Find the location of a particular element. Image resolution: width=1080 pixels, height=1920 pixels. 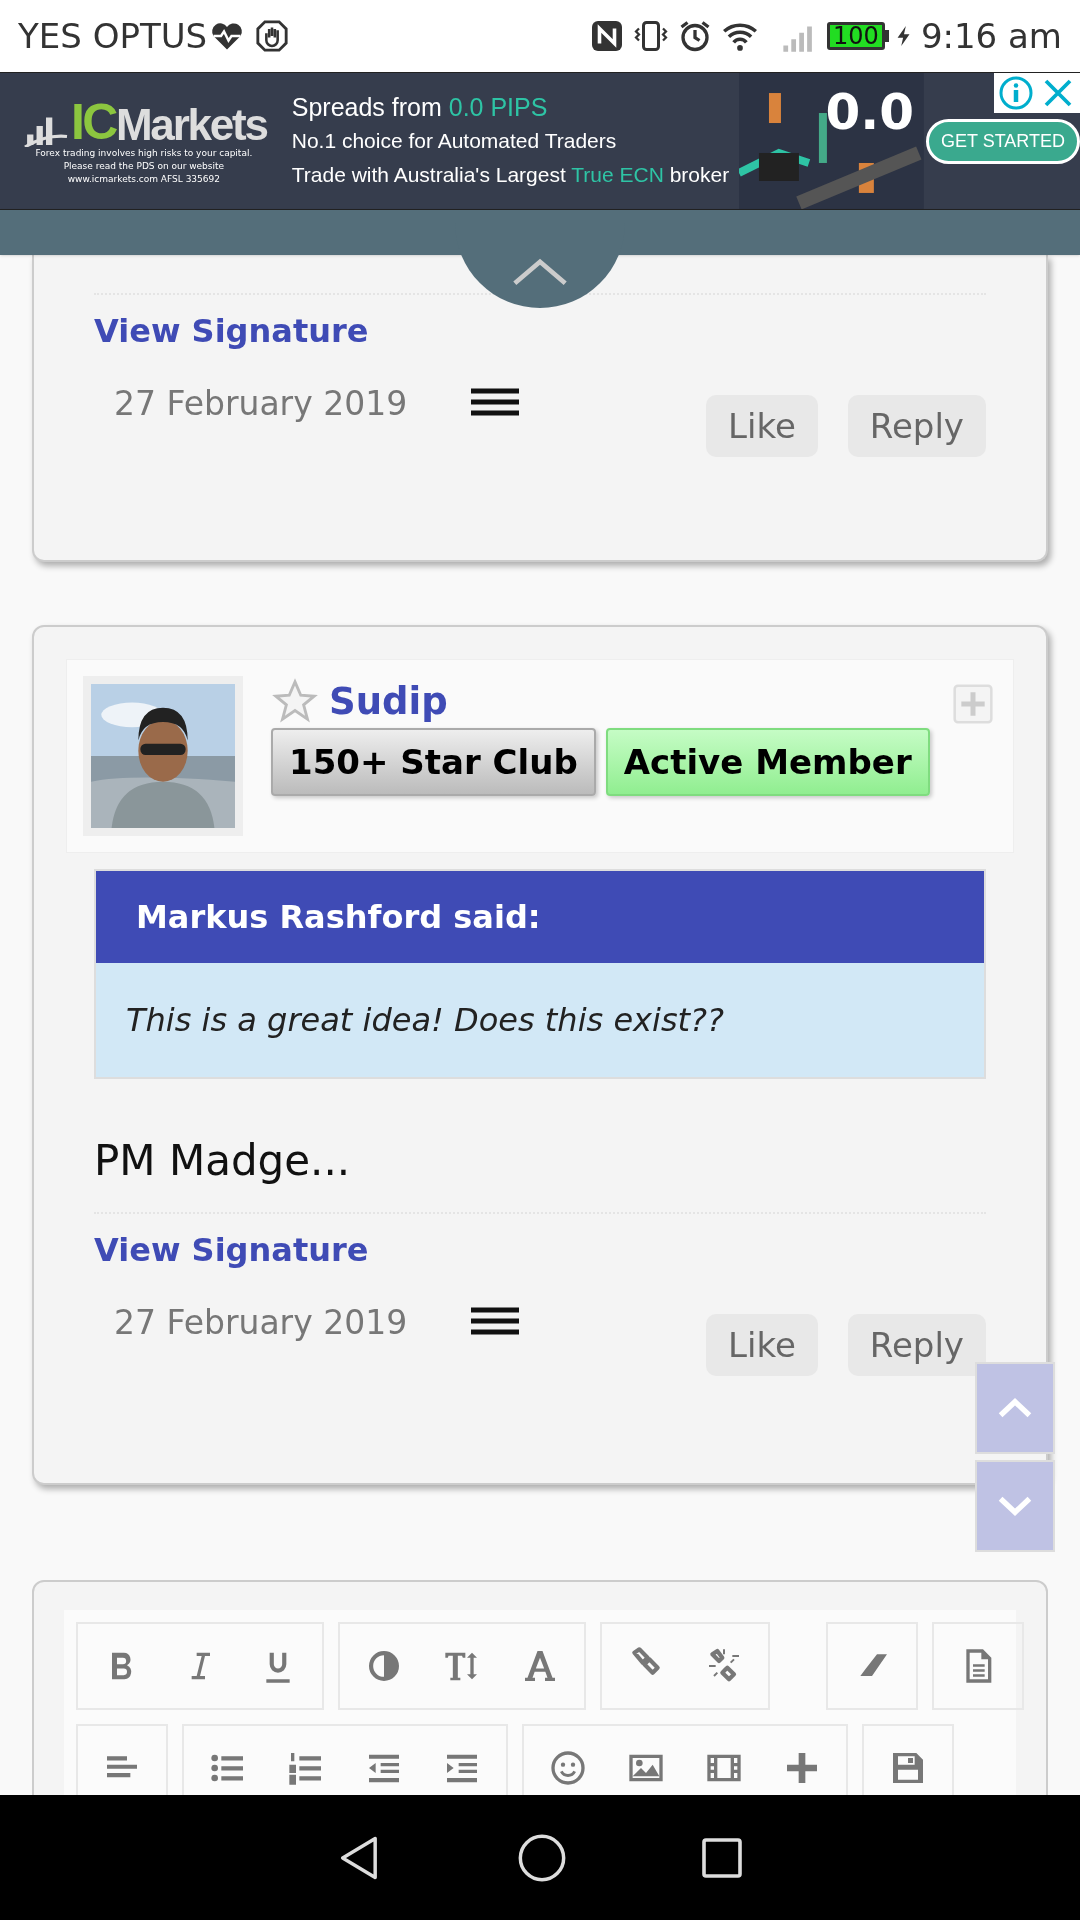

member-badge: 150+ Star Club is located at coordinates (433, 762).